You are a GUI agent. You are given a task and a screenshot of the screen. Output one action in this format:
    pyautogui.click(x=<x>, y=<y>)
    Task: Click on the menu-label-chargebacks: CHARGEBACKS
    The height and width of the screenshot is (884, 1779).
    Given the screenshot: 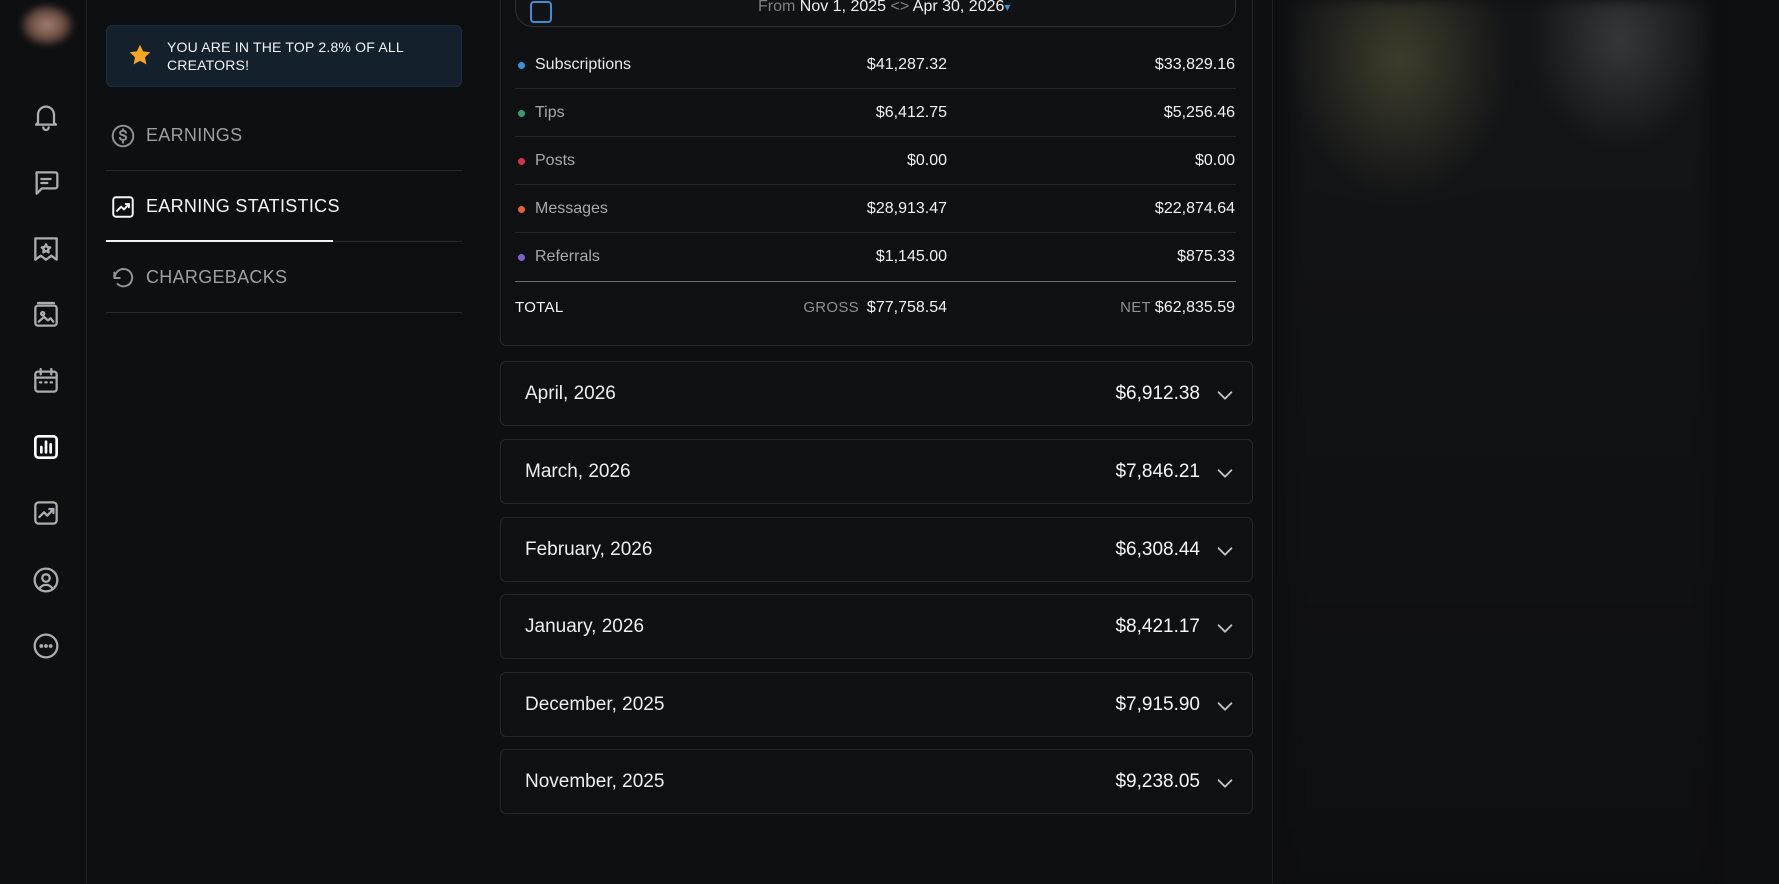 What is the action you would take?
    pyautogui.click(x=217, y=277)
    